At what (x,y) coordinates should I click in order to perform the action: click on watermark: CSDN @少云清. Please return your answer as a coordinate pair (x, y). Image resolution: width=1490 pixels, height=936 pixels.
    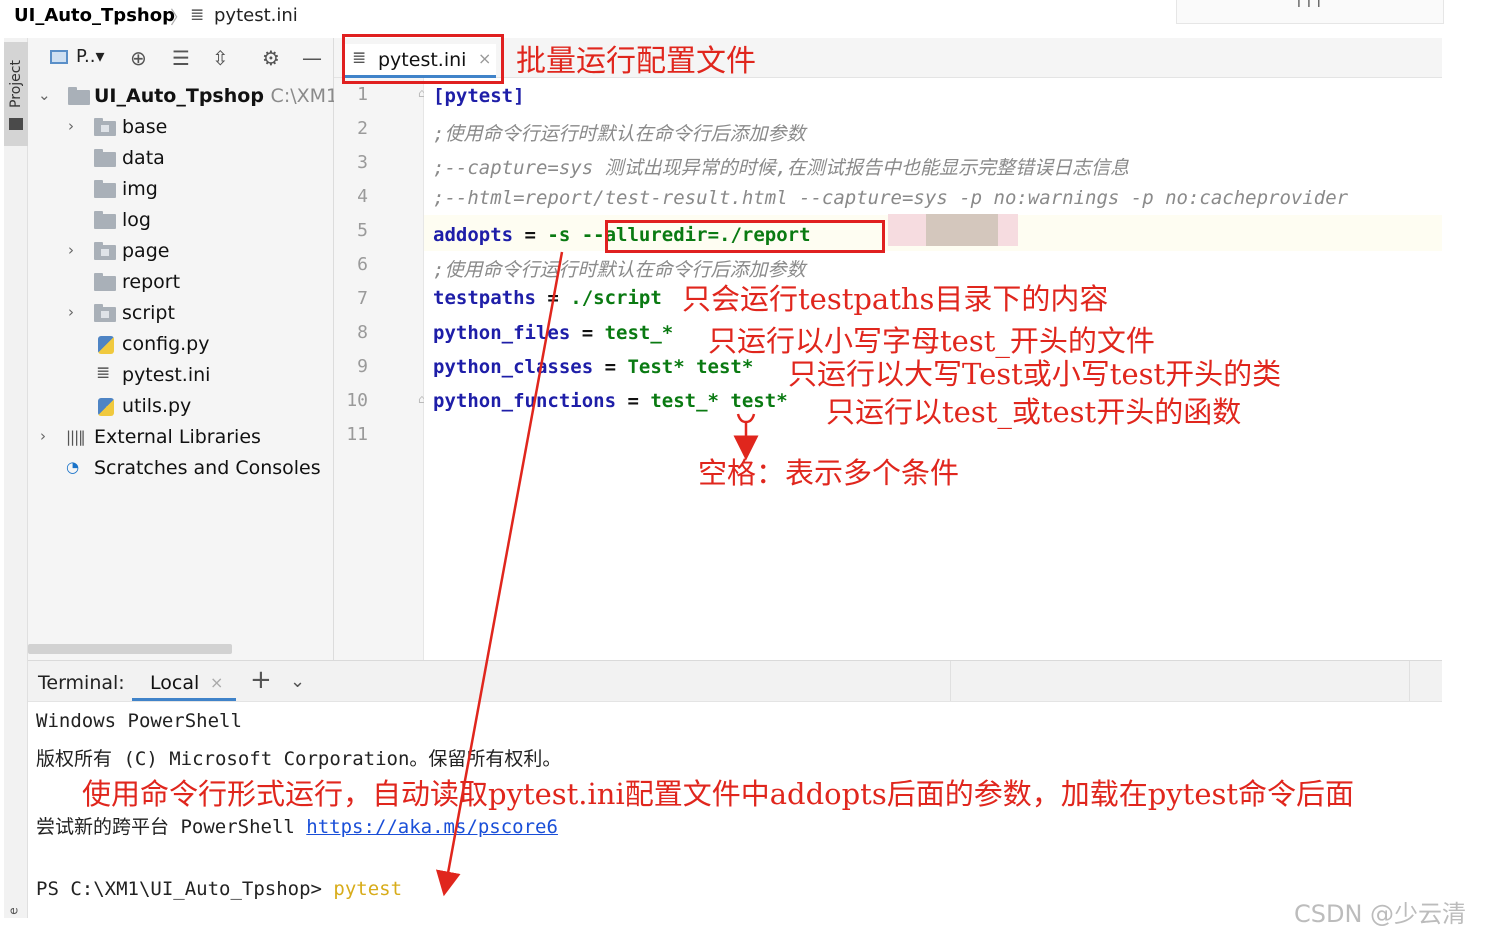
    Looking at the image, I should click on (1380, 914).